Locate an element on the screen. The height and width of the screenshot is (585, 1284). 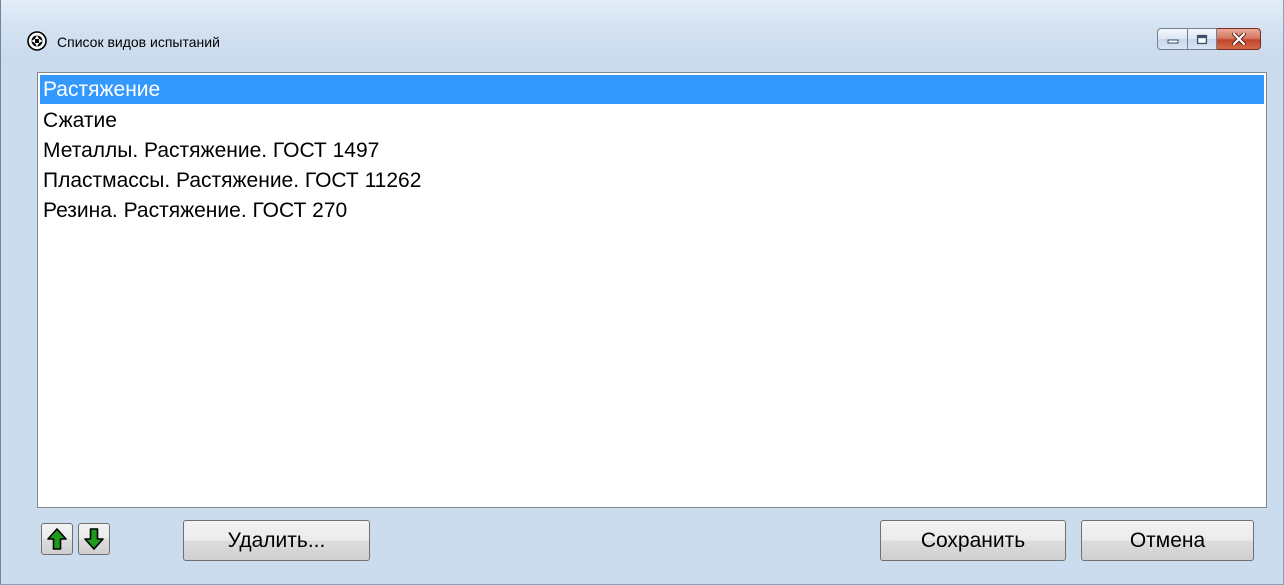
close-icon is located at coordinates (1238, 39).